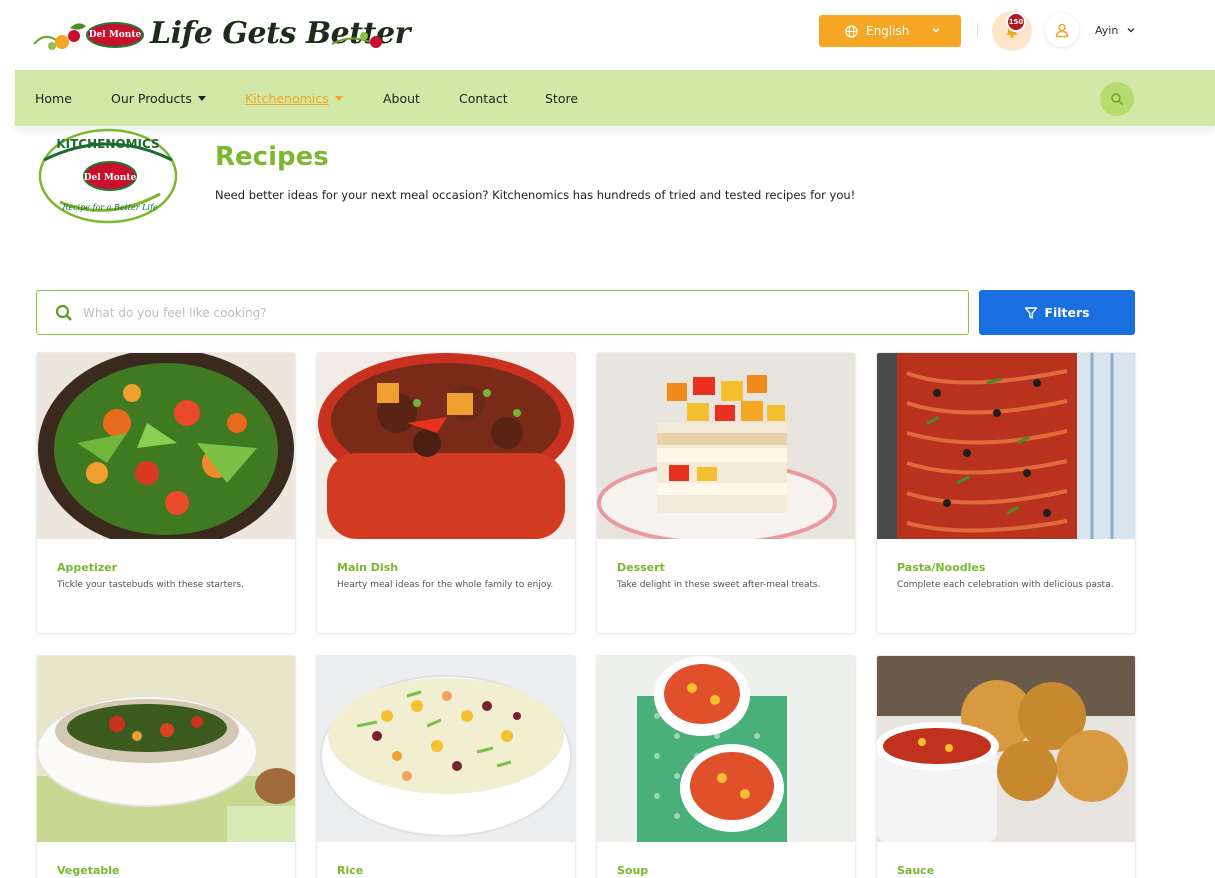 This screenshot has height=878, width=1215. Describe the element at coordinates (916, 870) in the screenshot. I see `category-title: Sauce` at that location.